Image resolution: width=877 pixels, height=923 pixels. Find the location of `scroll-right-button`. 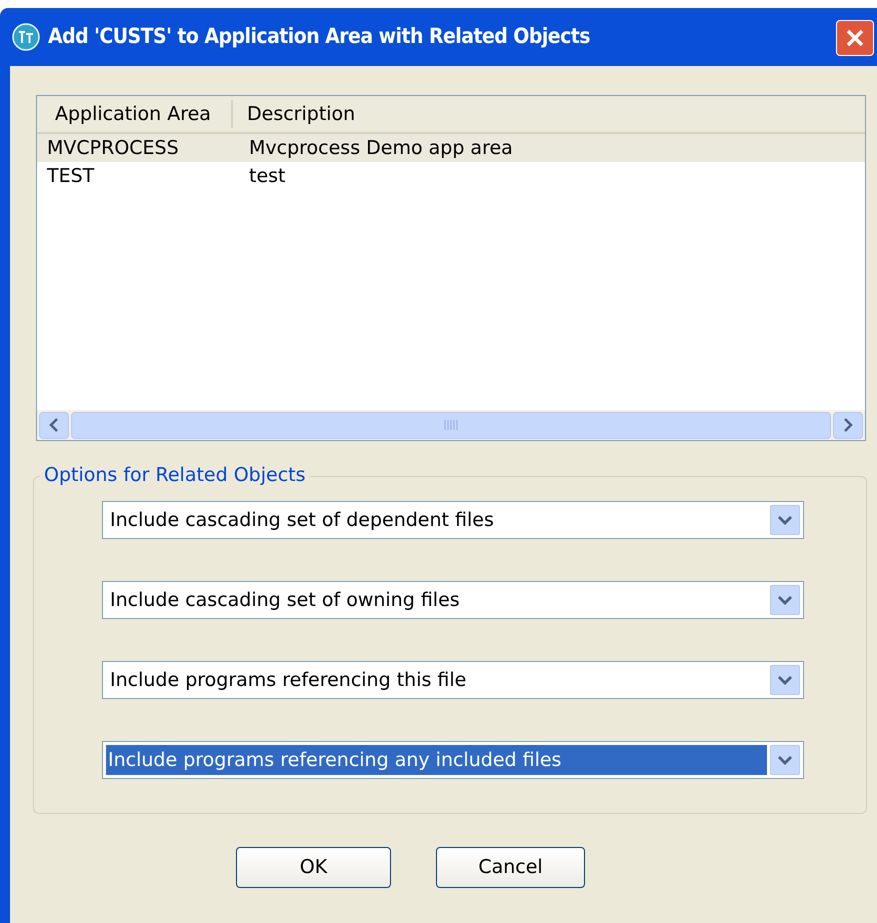

scroll-right-button is located at coordinates (848, 425).